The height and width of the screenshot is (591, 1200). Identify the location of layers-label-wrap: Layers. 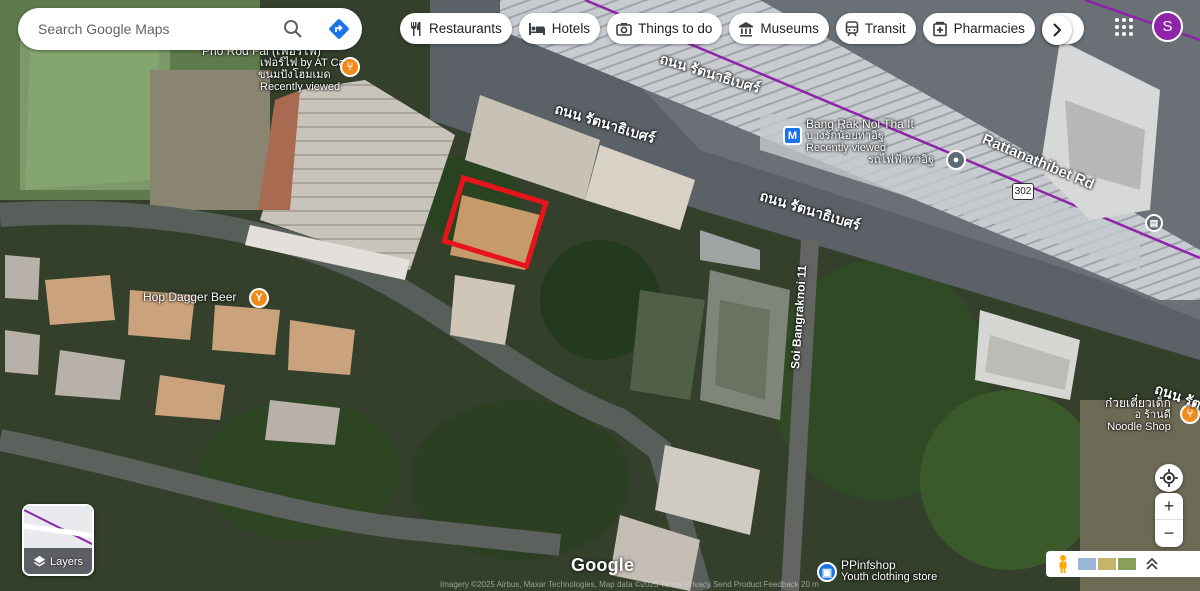
(58, 561).